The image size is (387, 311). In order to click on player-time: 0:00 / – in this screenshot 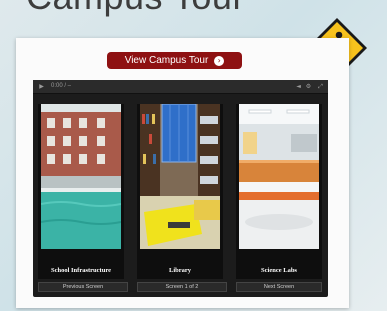, I will do `click(61, 86)`.